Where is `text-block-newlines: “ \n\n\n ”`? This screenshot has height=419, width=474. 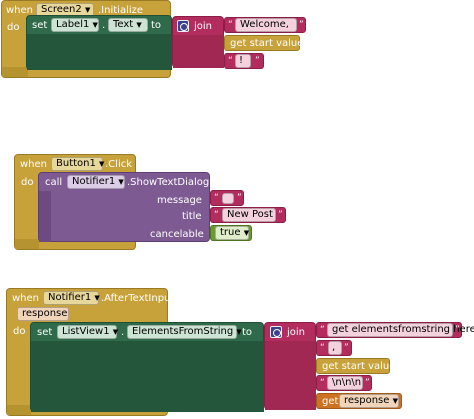
text-block-newlines: “ \n\n\n ” is located at coordinates (344, 383).